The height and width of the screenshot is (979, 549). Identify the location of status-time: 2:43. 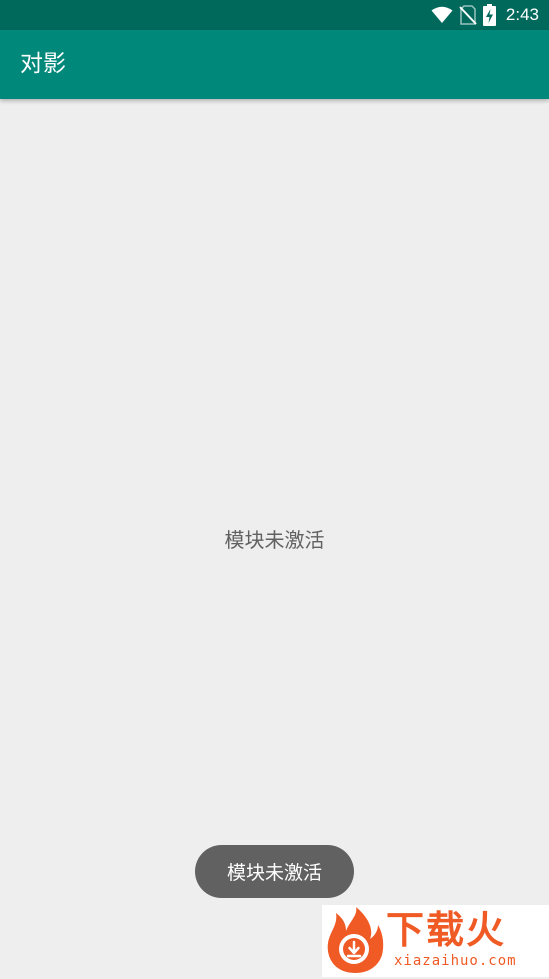
(522, 14).